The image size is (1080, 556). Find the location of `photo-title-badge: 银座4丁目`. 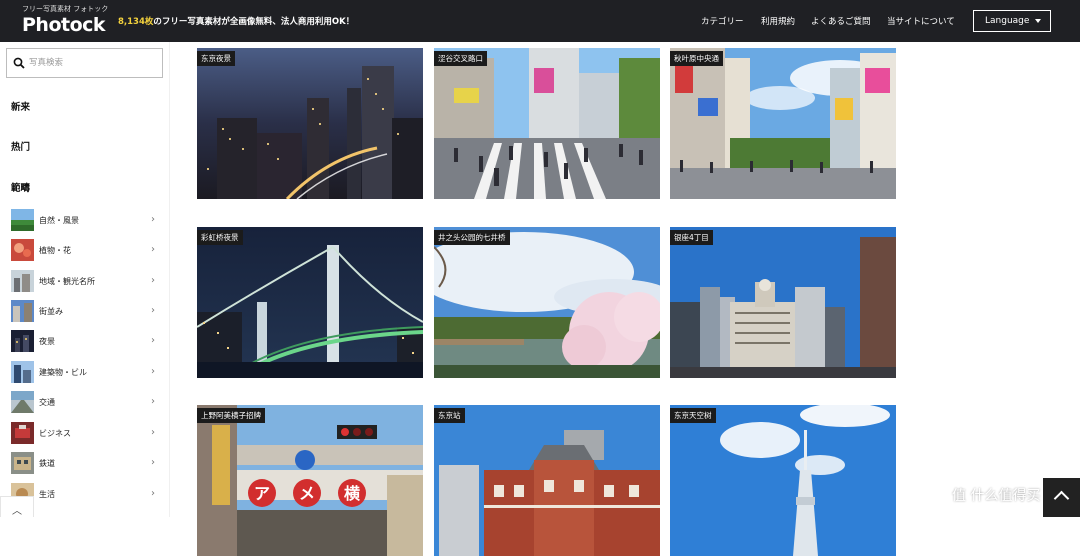

photo-title-badge: 银座4丁目 is located at coordinates (691, 237).